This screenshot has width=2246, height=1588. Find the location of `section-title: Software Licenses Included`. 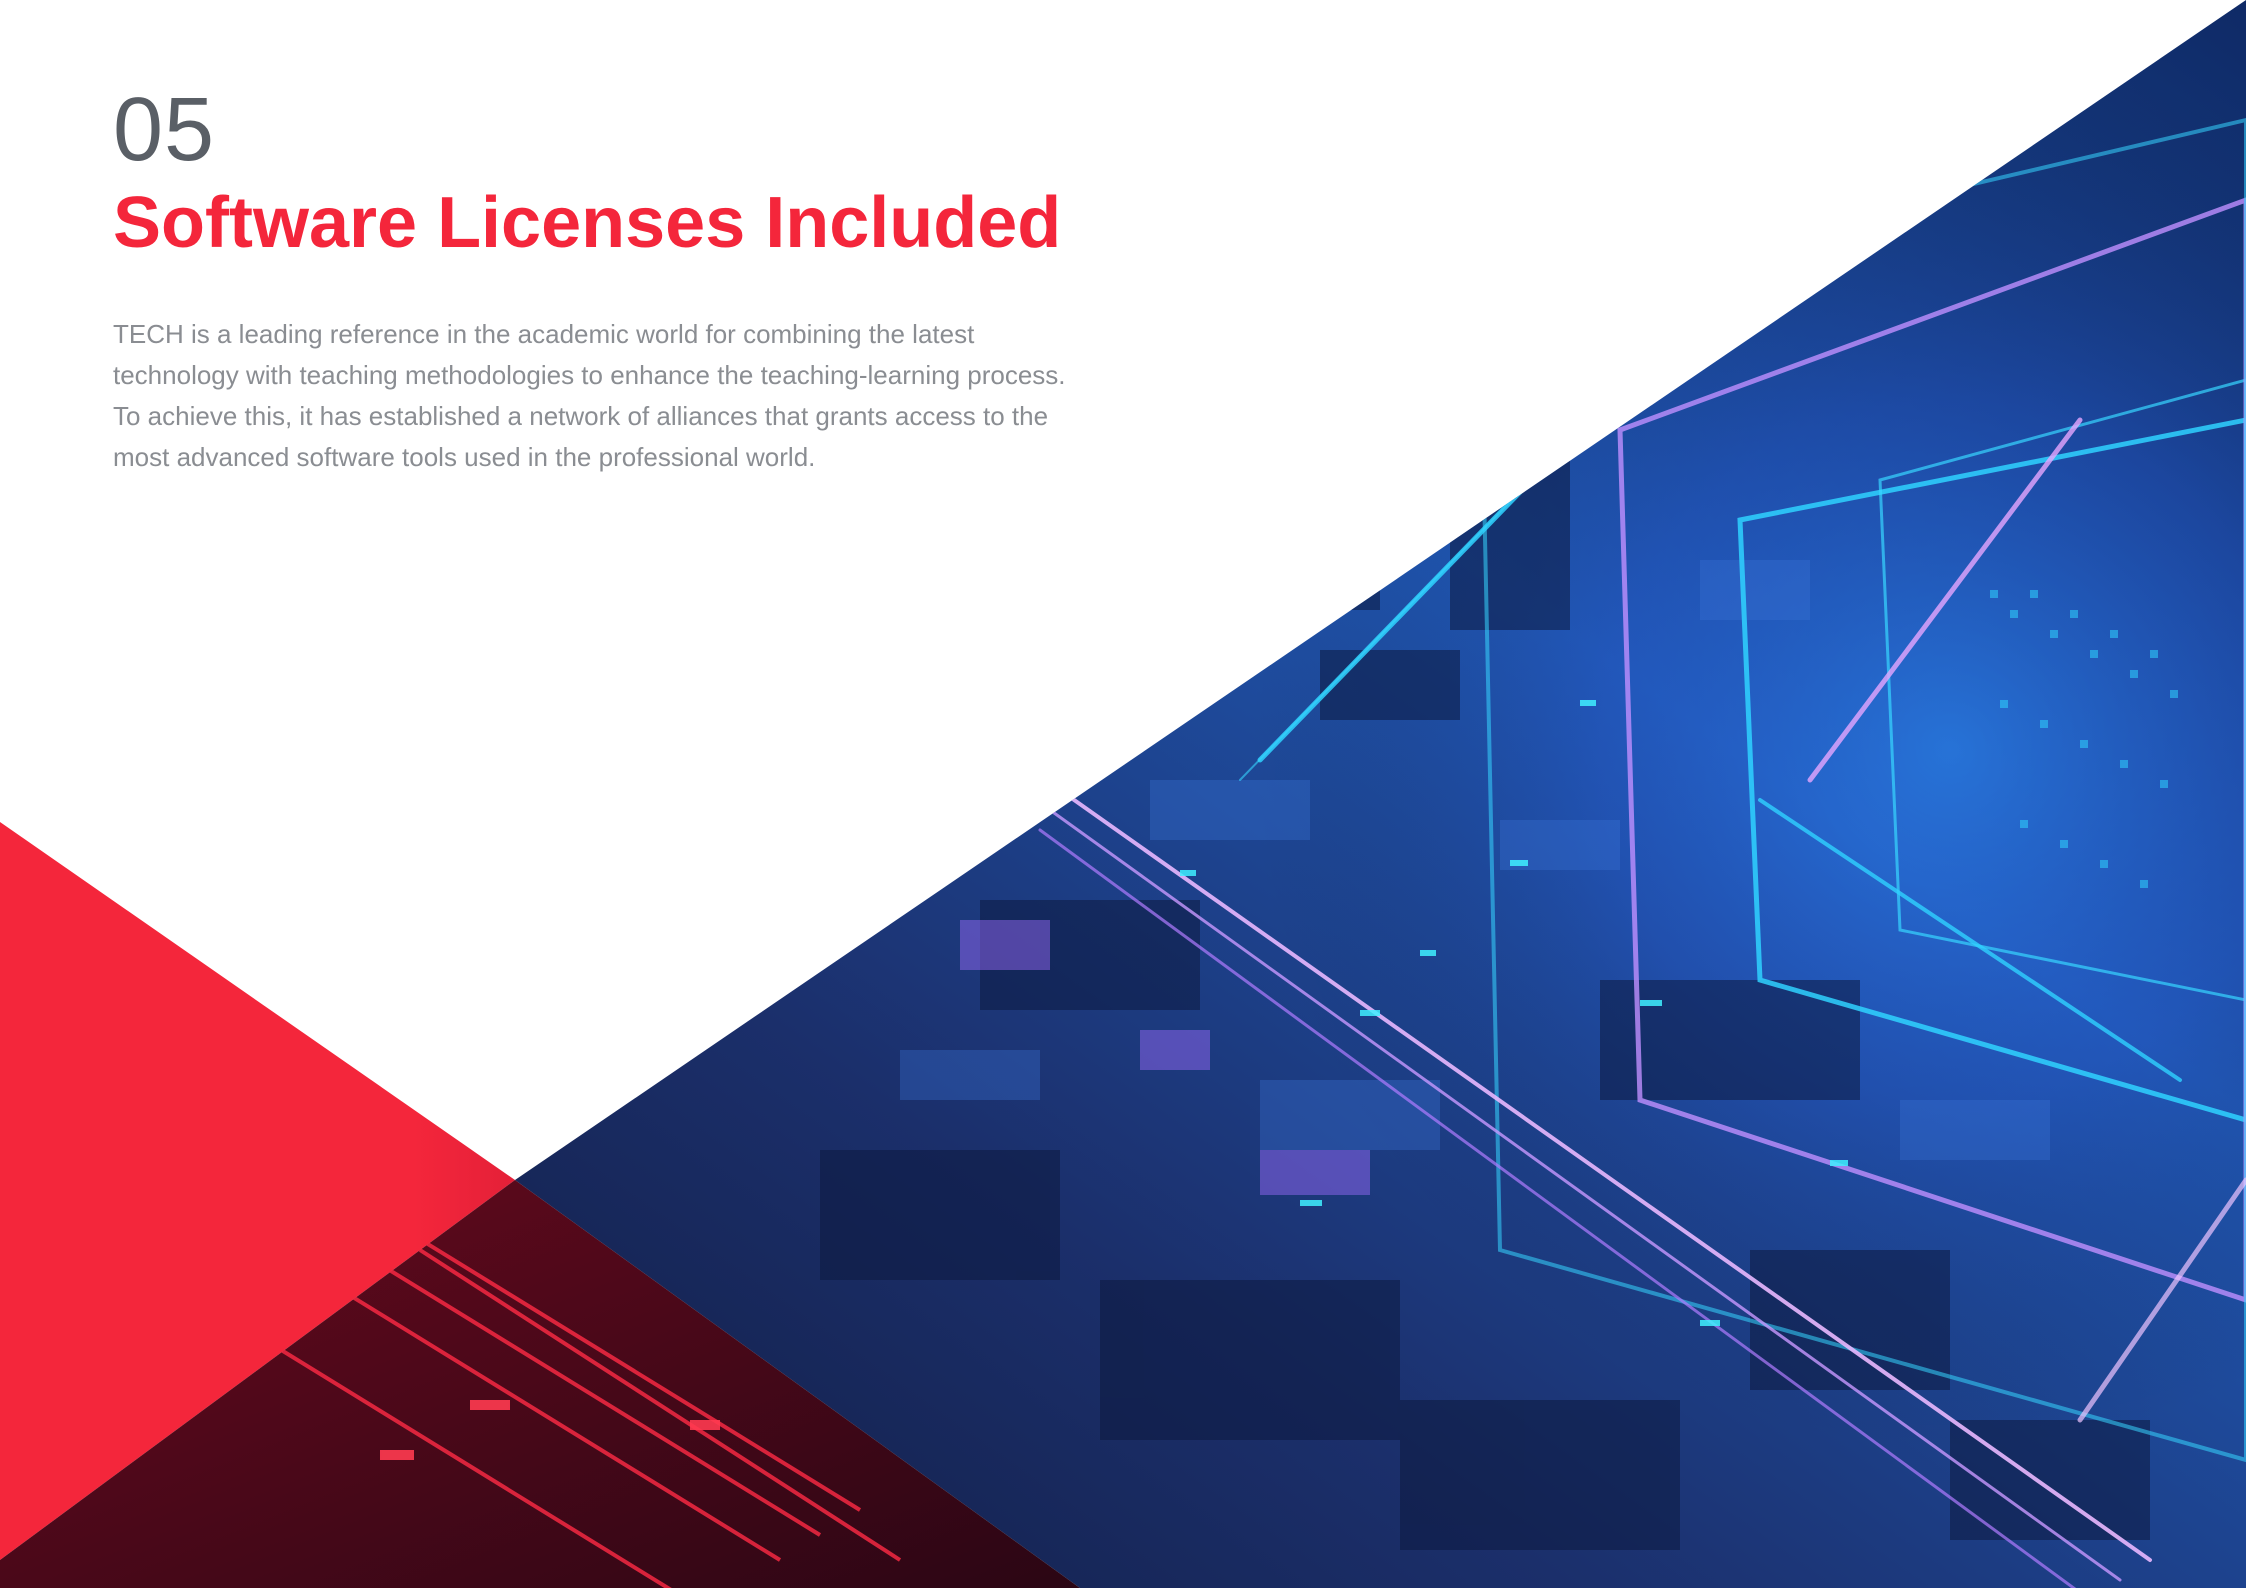

section-title: Software Licenses Included is located at coordinates (587, 223).